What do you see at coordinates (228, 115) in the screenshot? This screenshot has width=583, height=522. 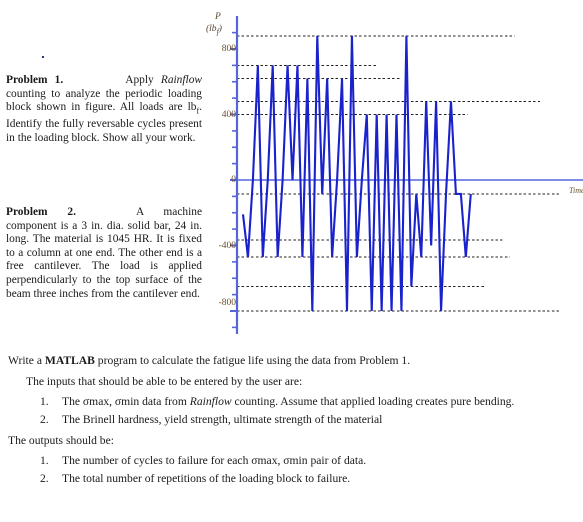 I see `y-tick-label-400: 400` at bounding box center [228, 115].